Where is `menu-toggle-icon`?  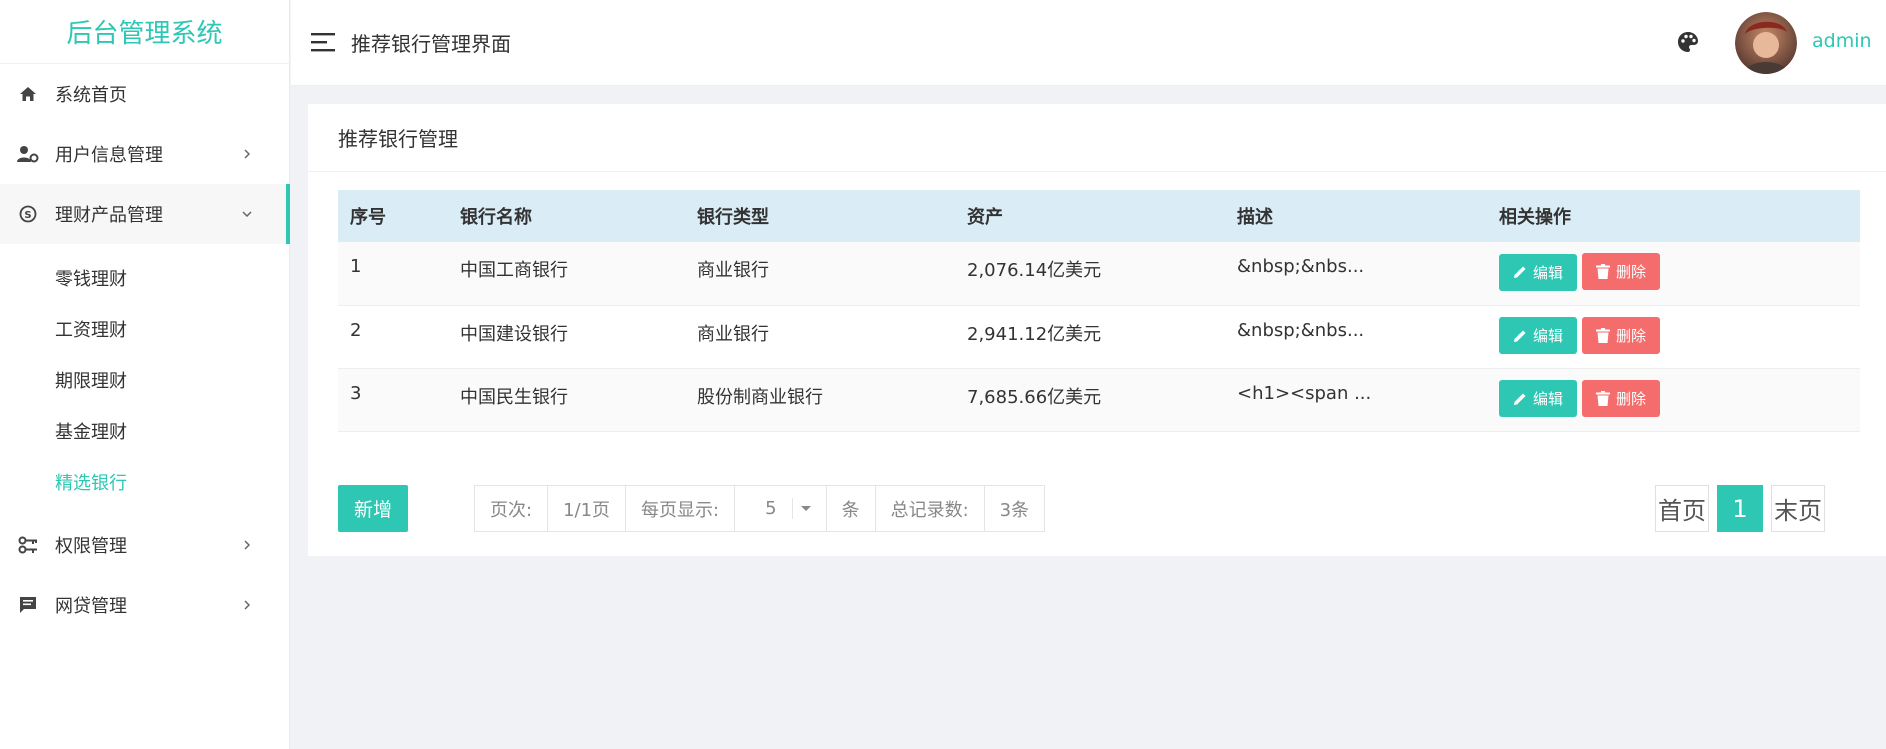
menu-toggle-icon is located at coordinates (324, 42).